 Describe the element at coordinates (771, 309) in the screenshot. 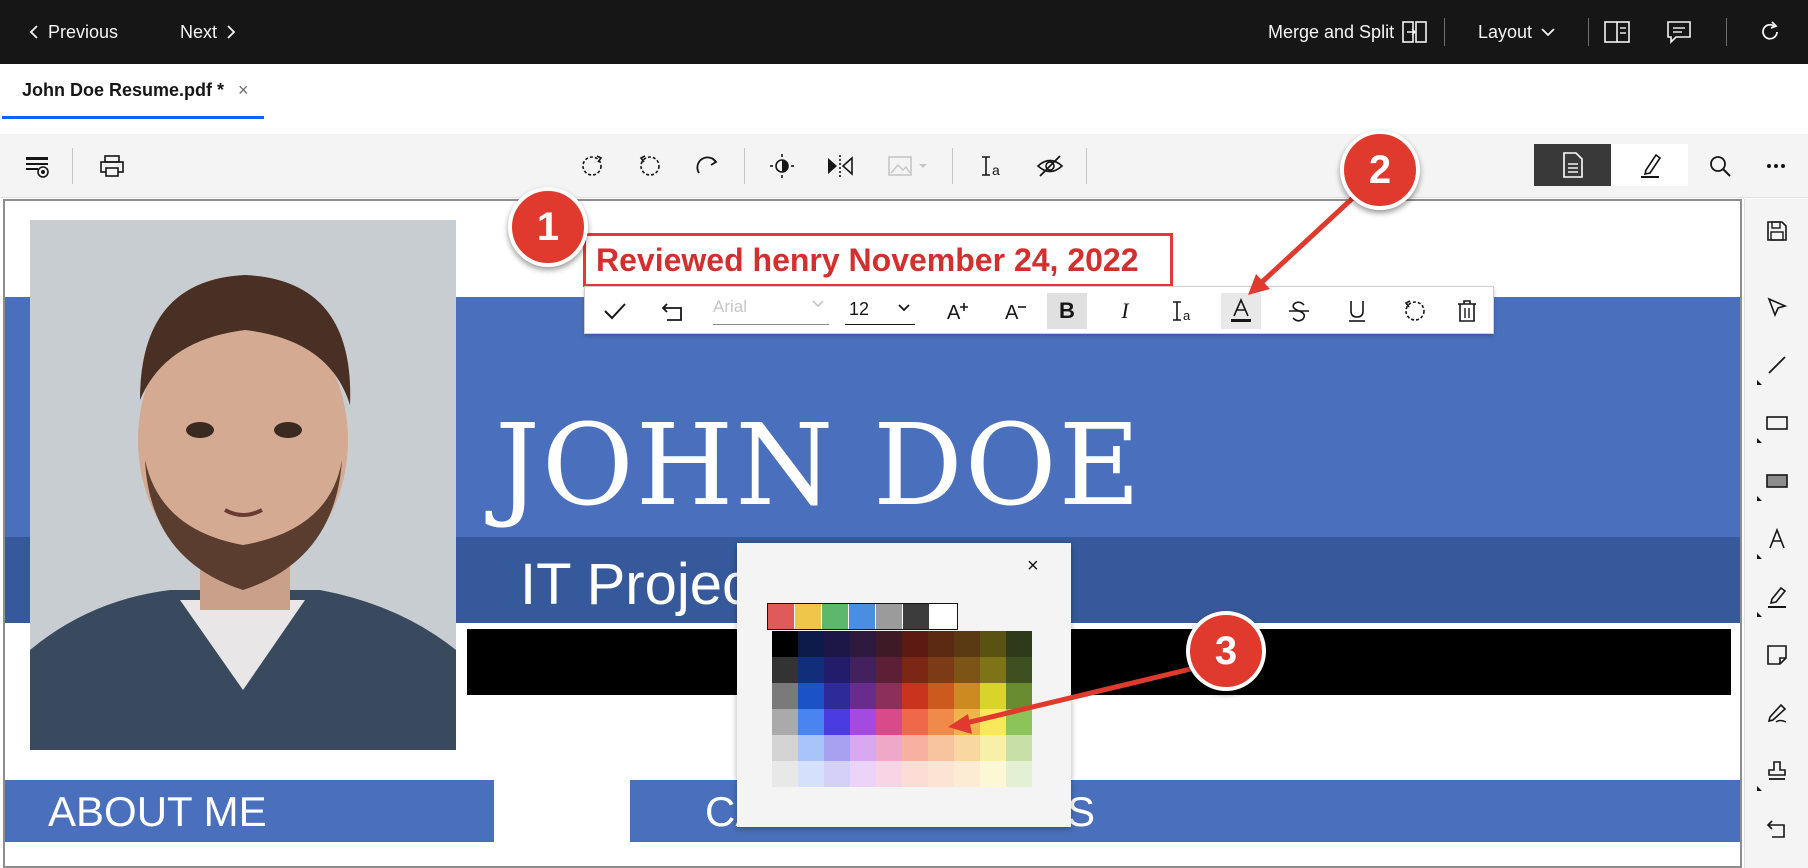

I see `font-family-select: Arial` at that location.